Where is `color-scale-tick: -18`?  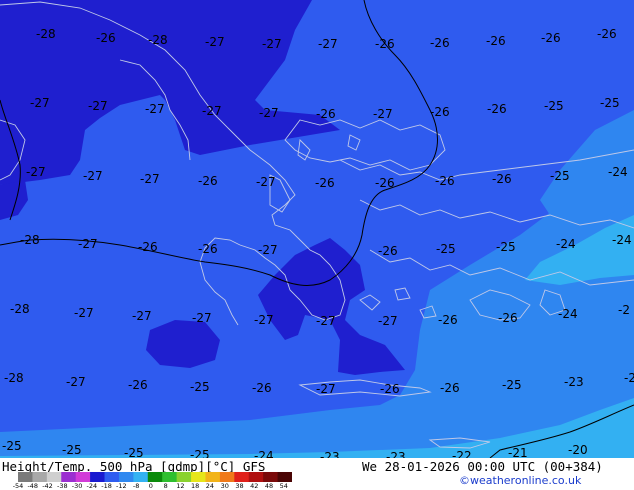 color-scale-tick: -18 is located at coordinates (106, 486).